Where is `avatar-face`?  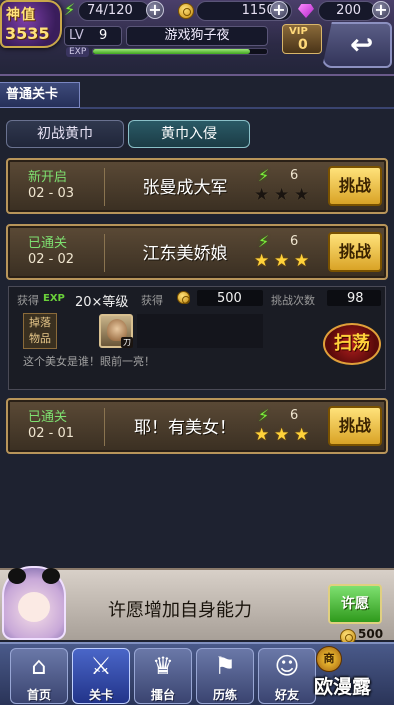 avatar-face is located at coordinates (34, 607).